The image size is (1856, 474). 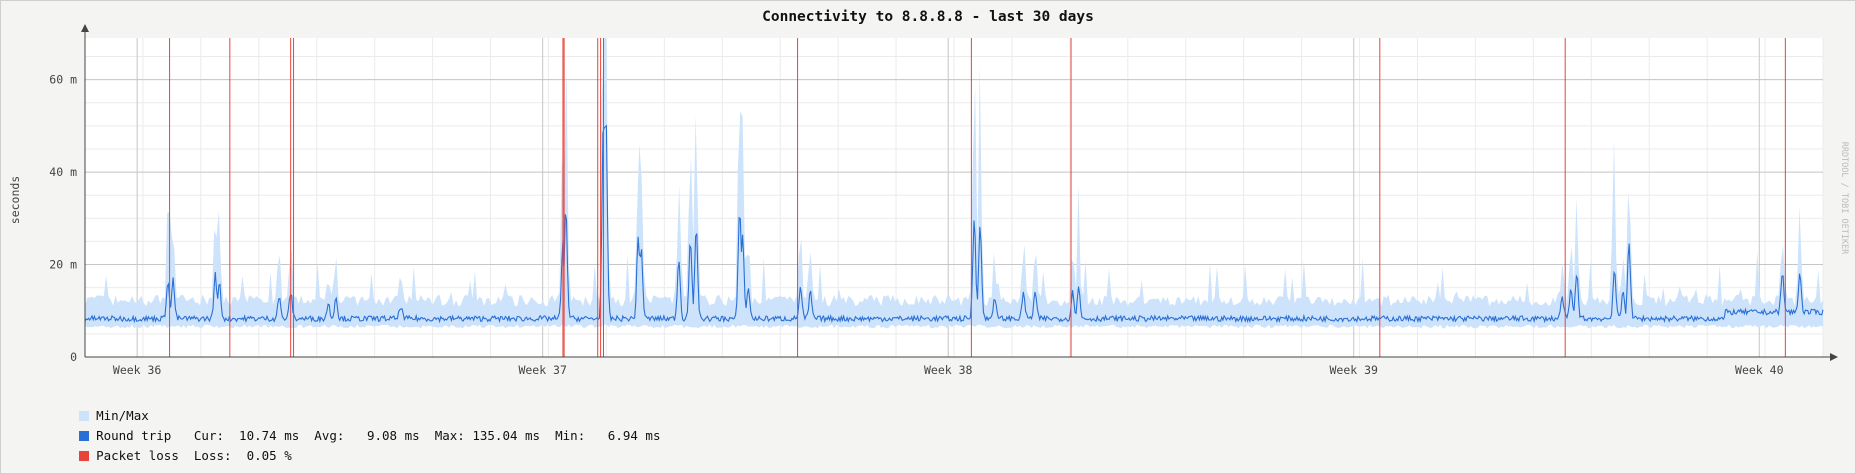 I want to click on y-axis-label: seconds, so click(x=15, y=200).